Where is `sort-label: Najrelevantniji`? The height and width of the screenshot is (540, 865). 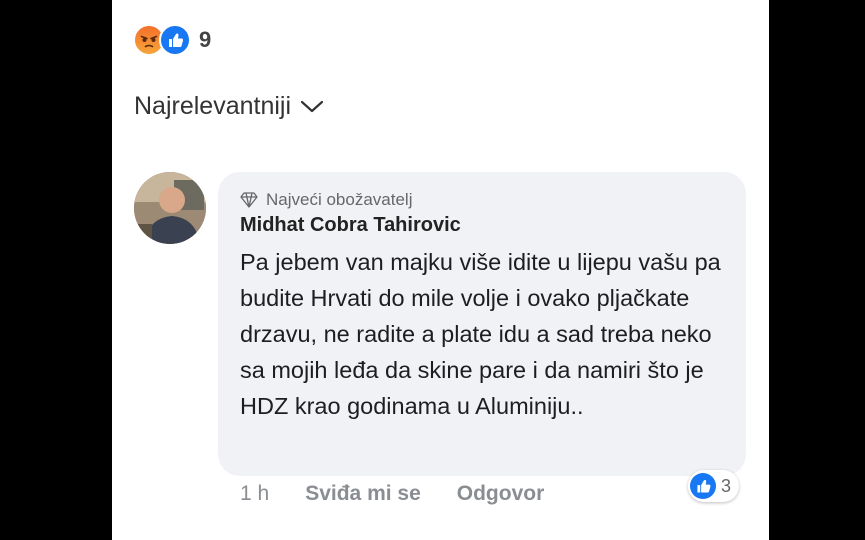 sort-label: Najrelevantniji is located at coordinates (213, 106).